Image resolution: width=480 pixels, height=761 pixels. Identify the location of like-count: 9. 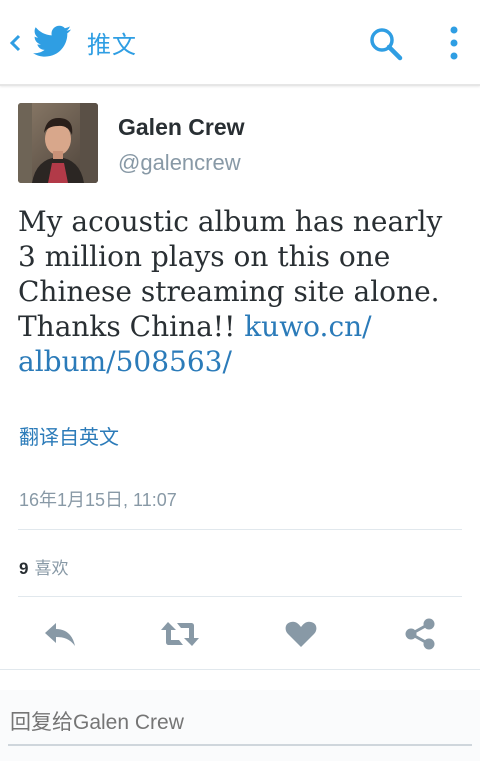
(24, 568).